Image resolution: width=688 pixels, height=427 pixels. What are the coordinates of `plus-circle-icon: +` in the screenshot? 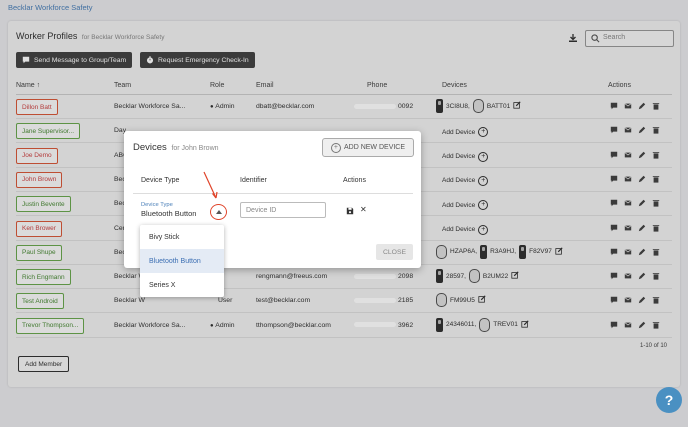 It's located at (335, 147).